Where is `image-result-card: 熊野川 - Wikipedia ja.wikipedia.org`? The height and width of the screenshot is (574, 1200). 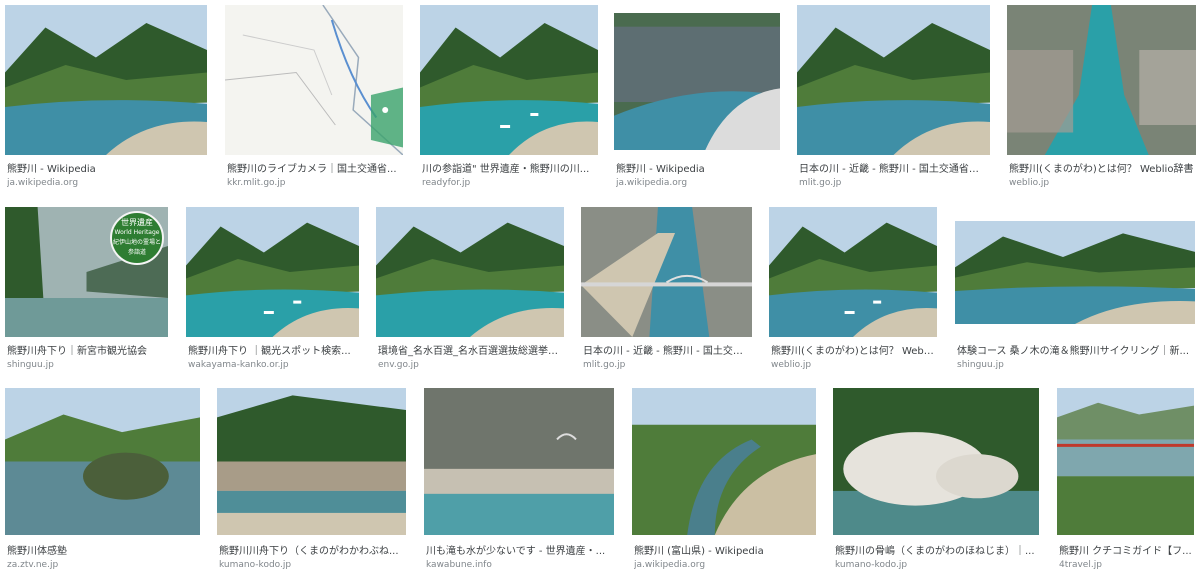
image-result-card: 熊野川 - Wikipedia ja.wikipedia.org is located at coordinates (697, 287).